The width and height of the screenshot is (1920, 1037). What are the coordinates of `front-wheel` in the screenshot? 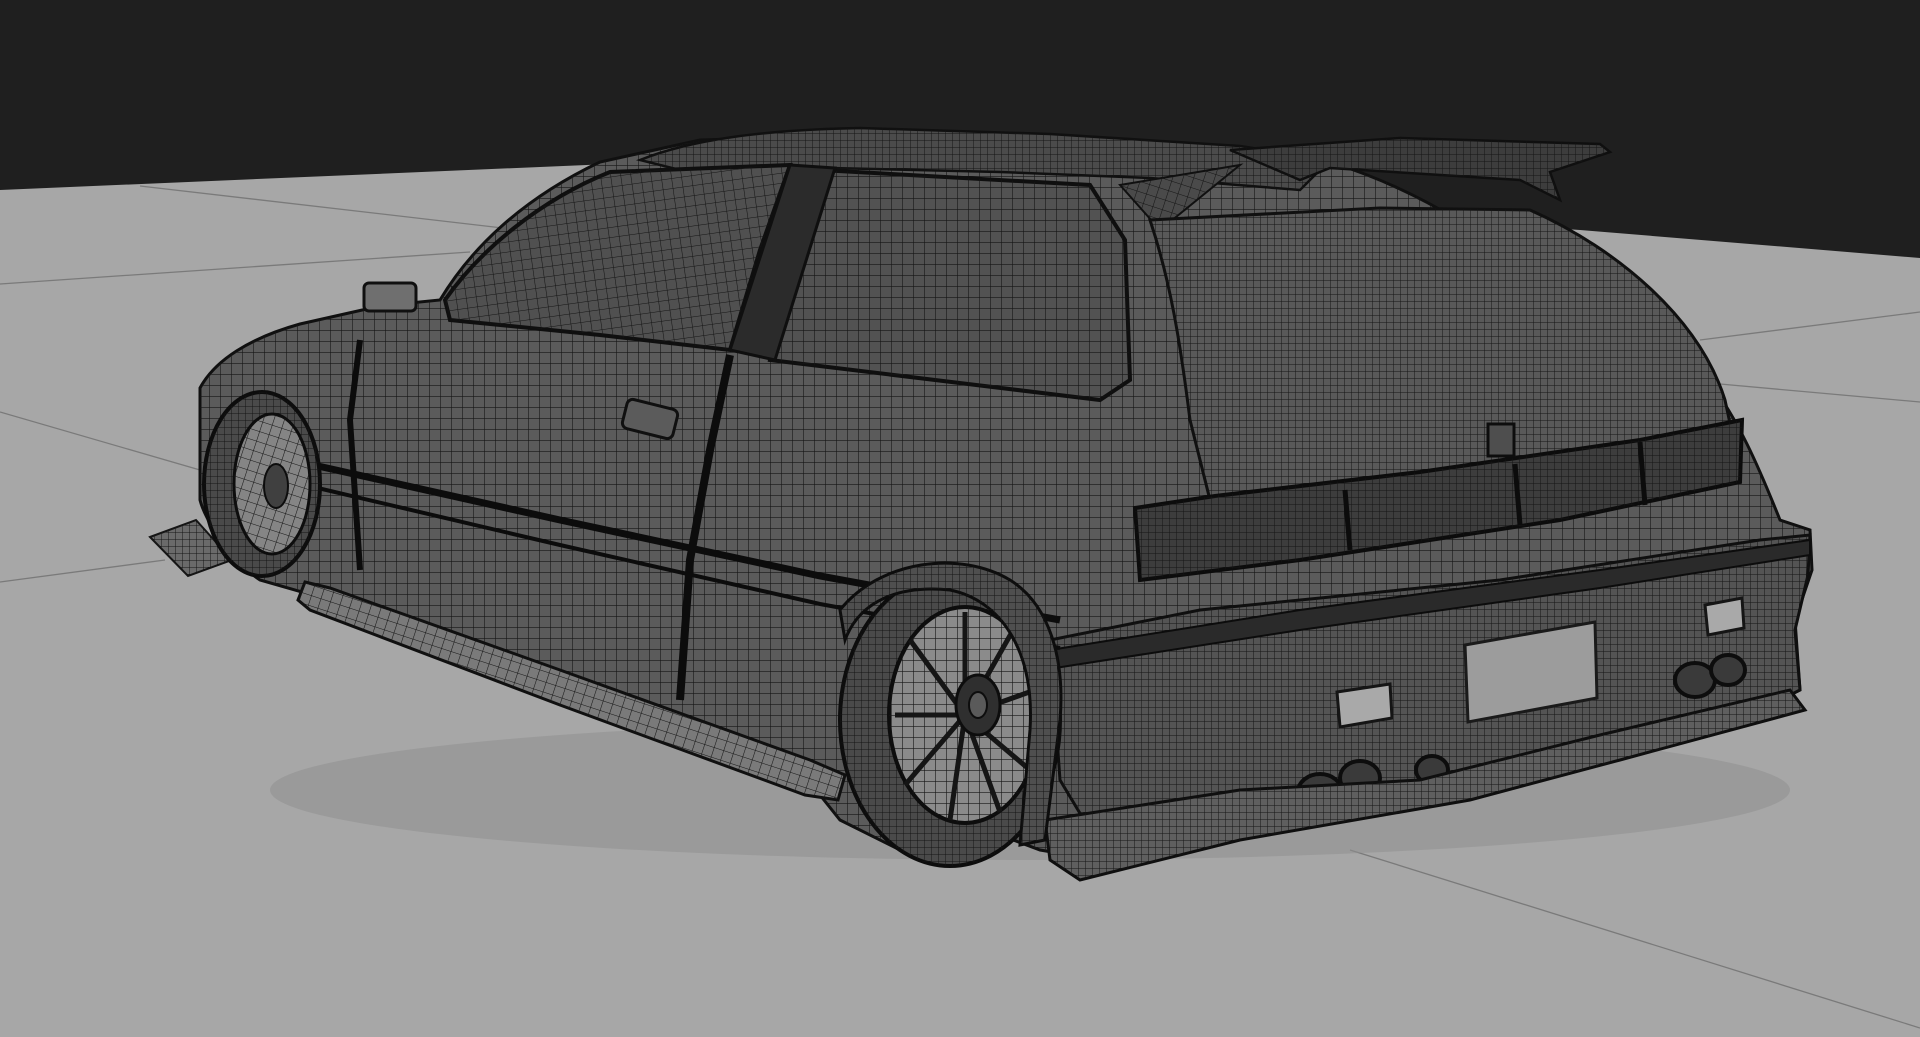 It's located at (262, 484).